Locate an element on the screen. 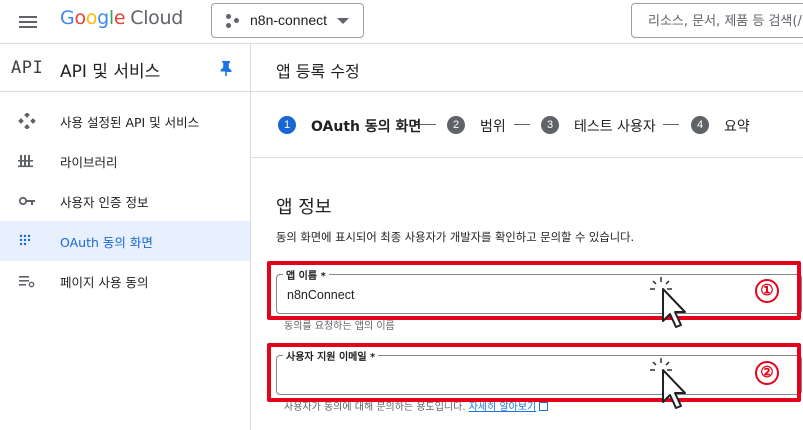 The width and height of the screenshot is (803, 430). api-badge-icon: API is located at coordinates (27, 68).